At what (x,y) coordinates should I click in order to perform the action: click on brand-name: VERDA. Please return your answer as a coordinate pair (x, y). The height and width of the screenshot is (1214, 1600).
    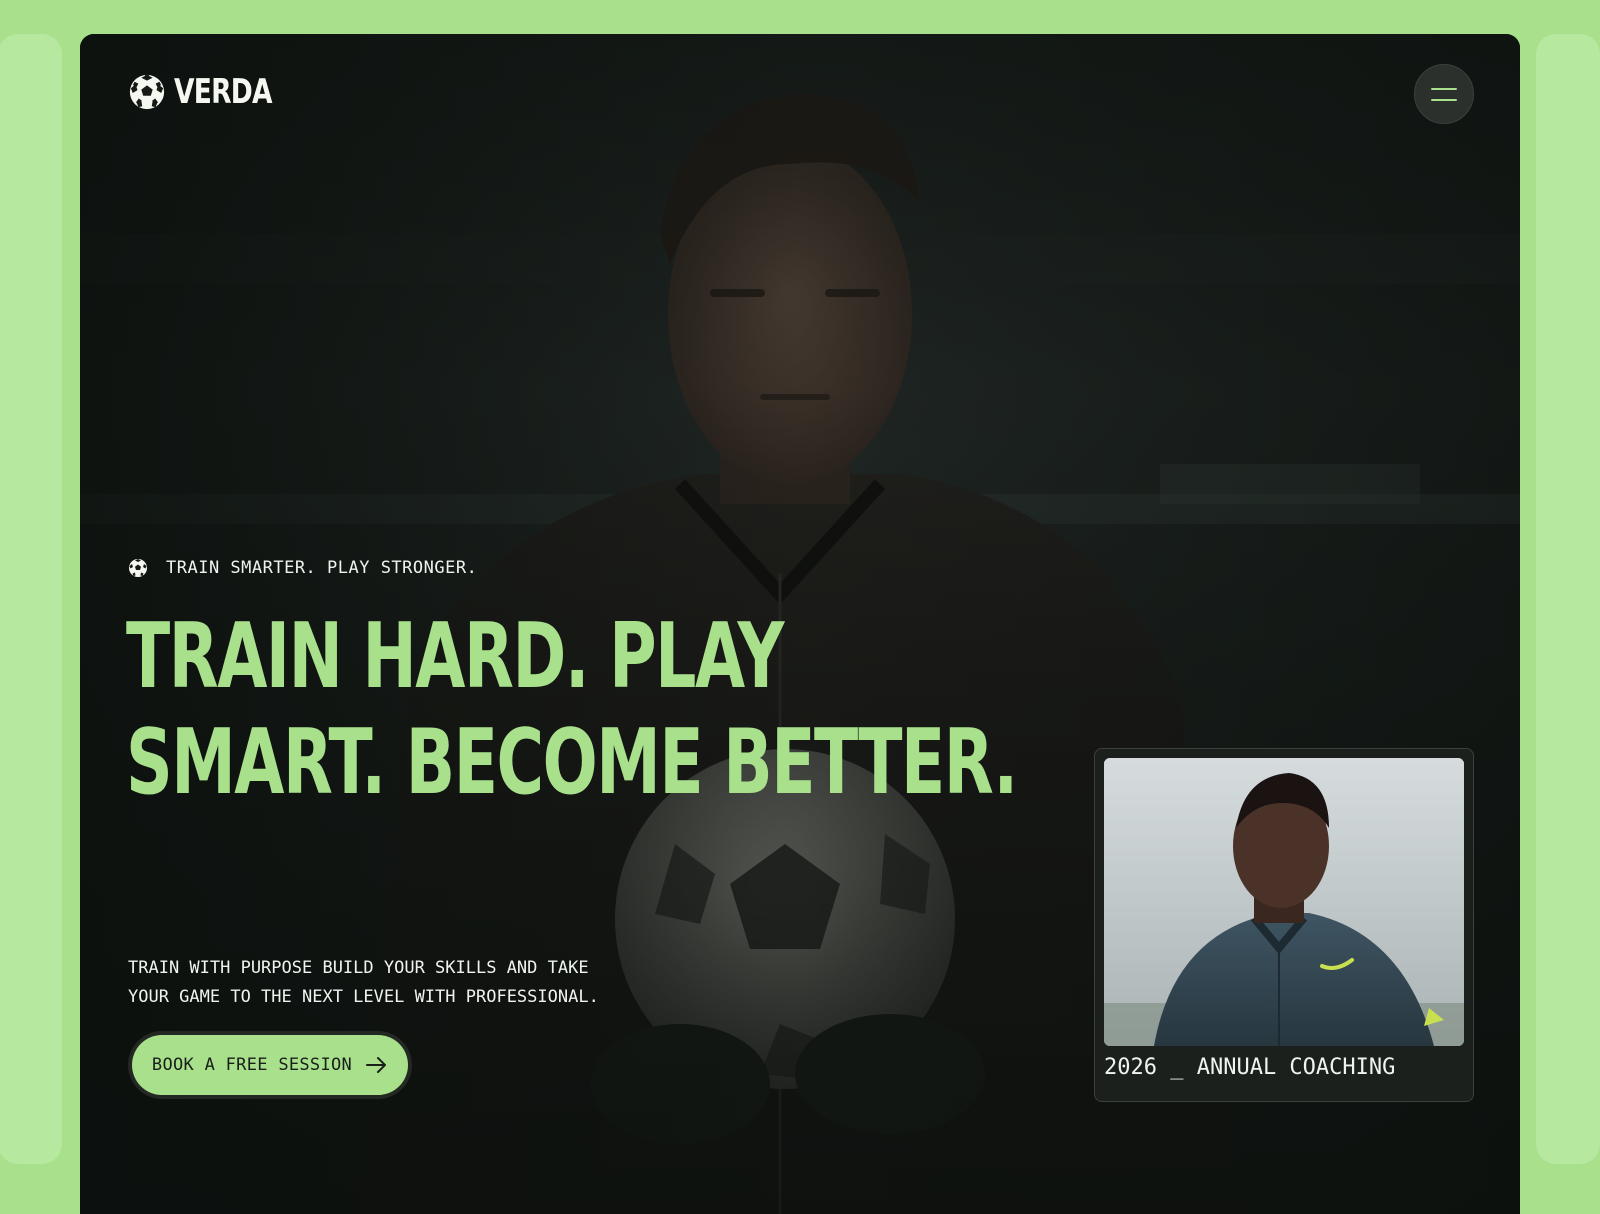
    Looking at the image, I should click on (223, 92).